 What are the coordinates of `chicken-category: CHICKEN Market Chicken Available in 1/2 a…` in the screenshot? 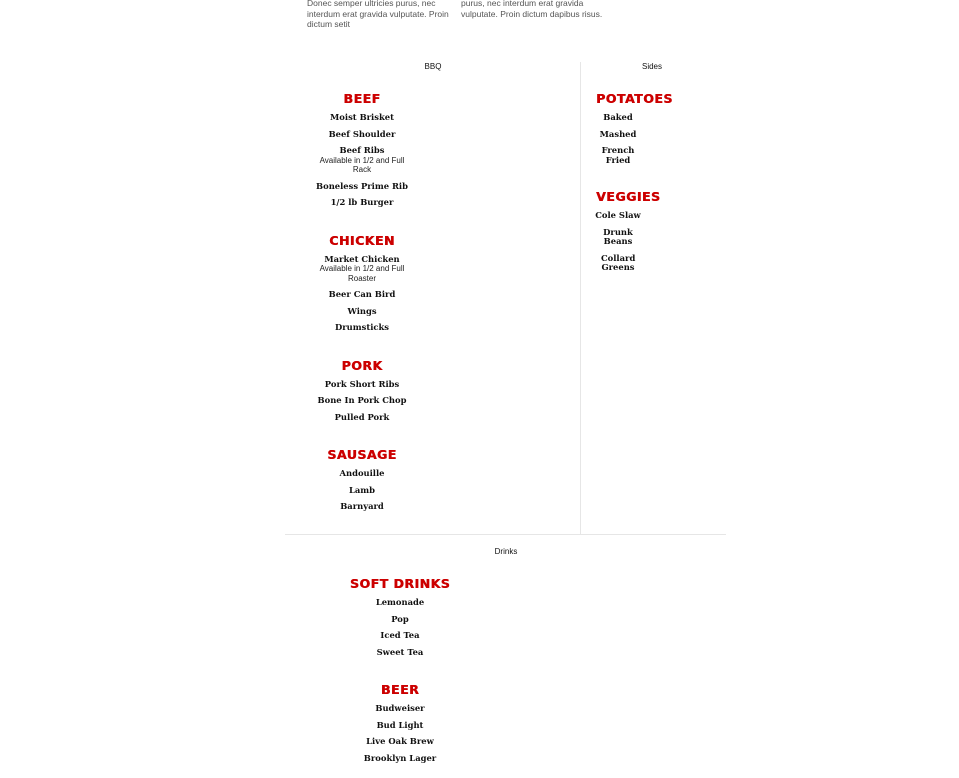 It's located at (362, 283).